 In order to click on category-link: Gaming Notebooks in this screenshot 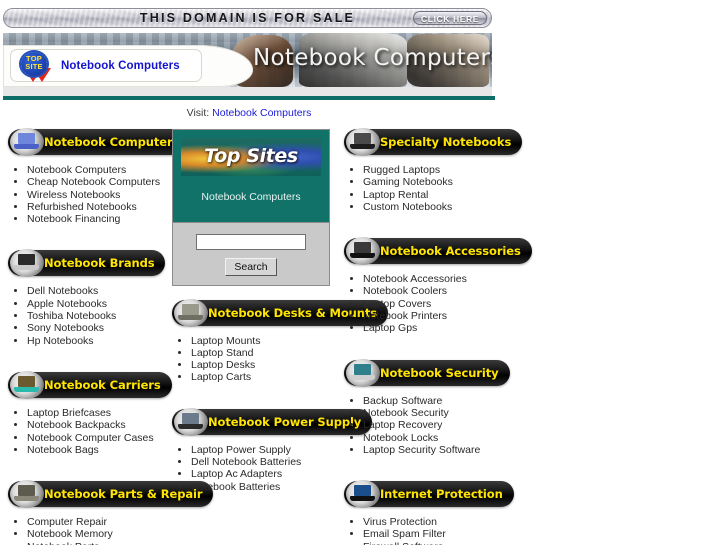, I will do `click(408, 182)`.